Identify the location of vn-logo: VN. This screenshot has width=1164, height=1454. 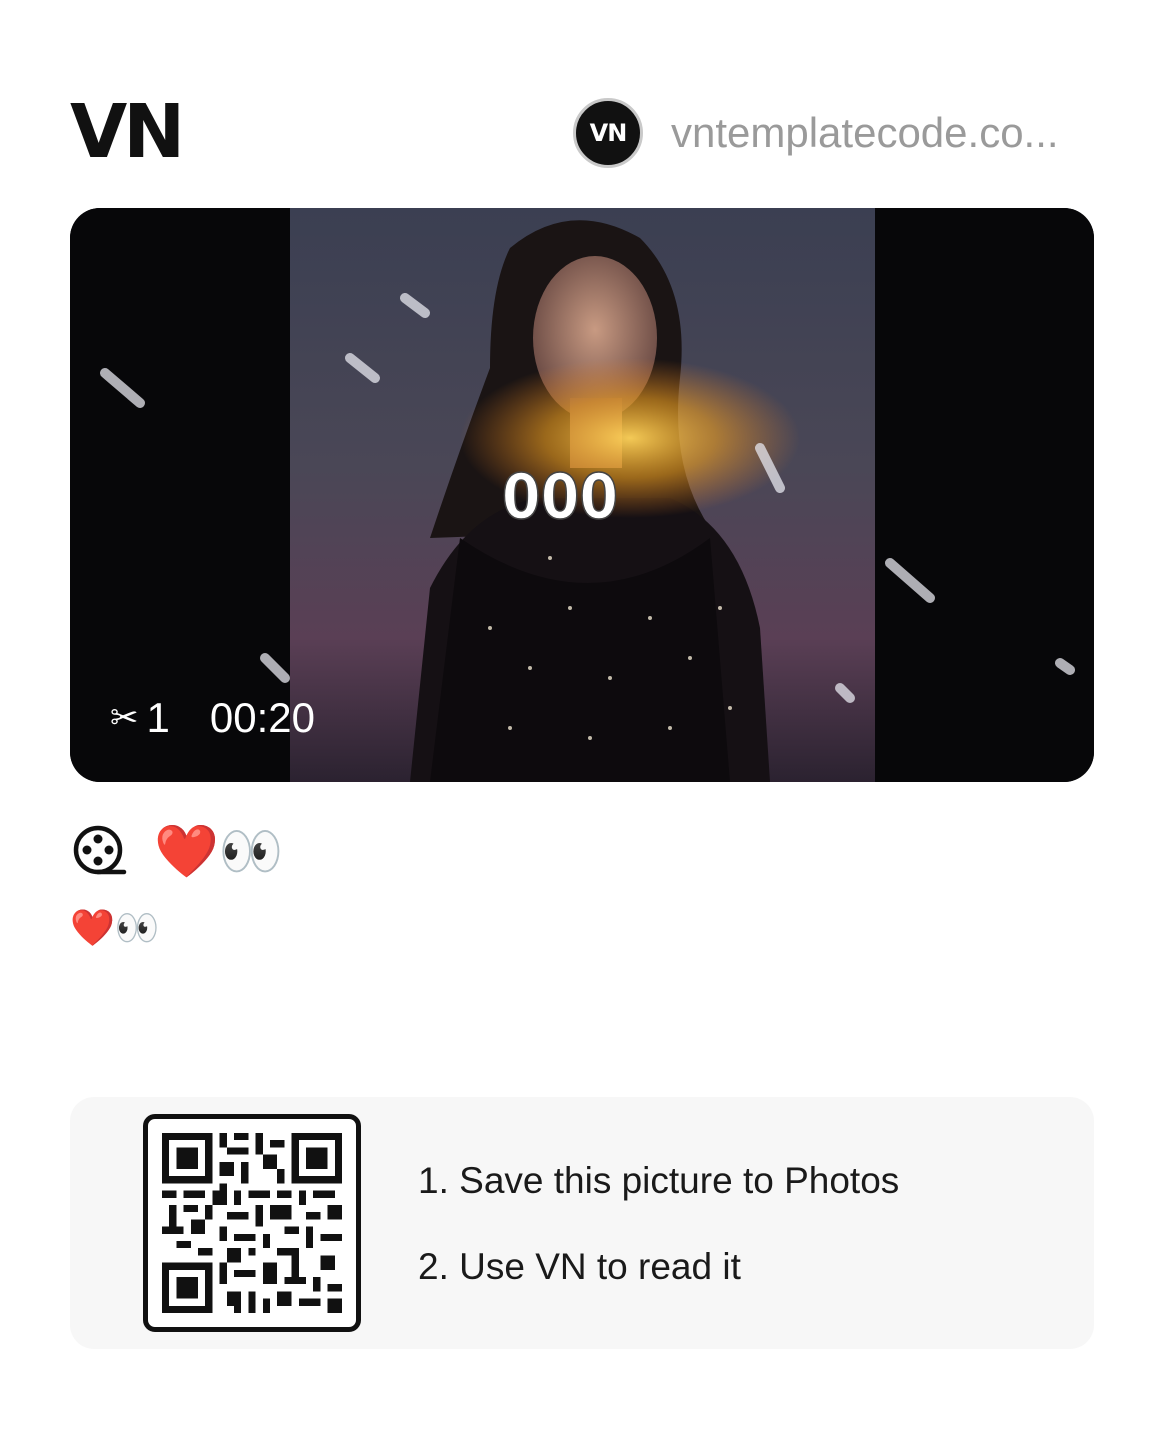
(127, 132).